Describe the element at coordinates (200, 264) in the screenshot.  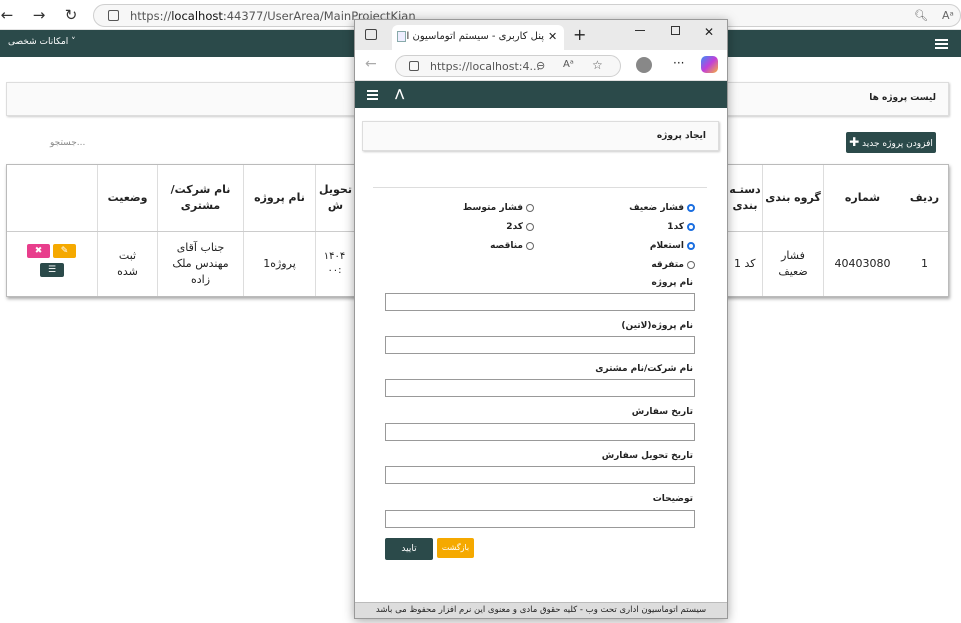
I see `cell-company: جناب آقای مهندس ملک زاده` at that location.